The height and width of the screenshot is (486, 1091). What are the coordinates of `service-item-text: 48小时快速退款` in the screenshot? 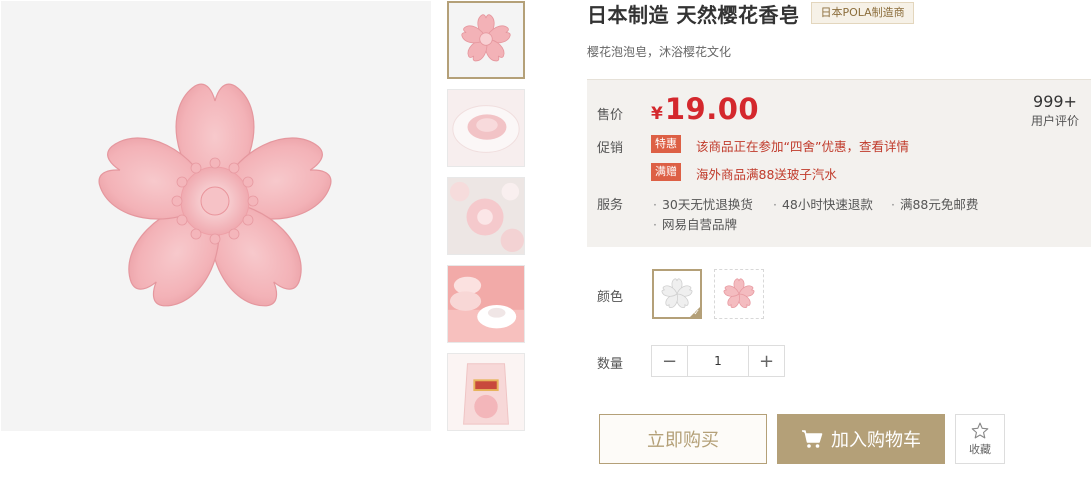 It's located at (827, 204).